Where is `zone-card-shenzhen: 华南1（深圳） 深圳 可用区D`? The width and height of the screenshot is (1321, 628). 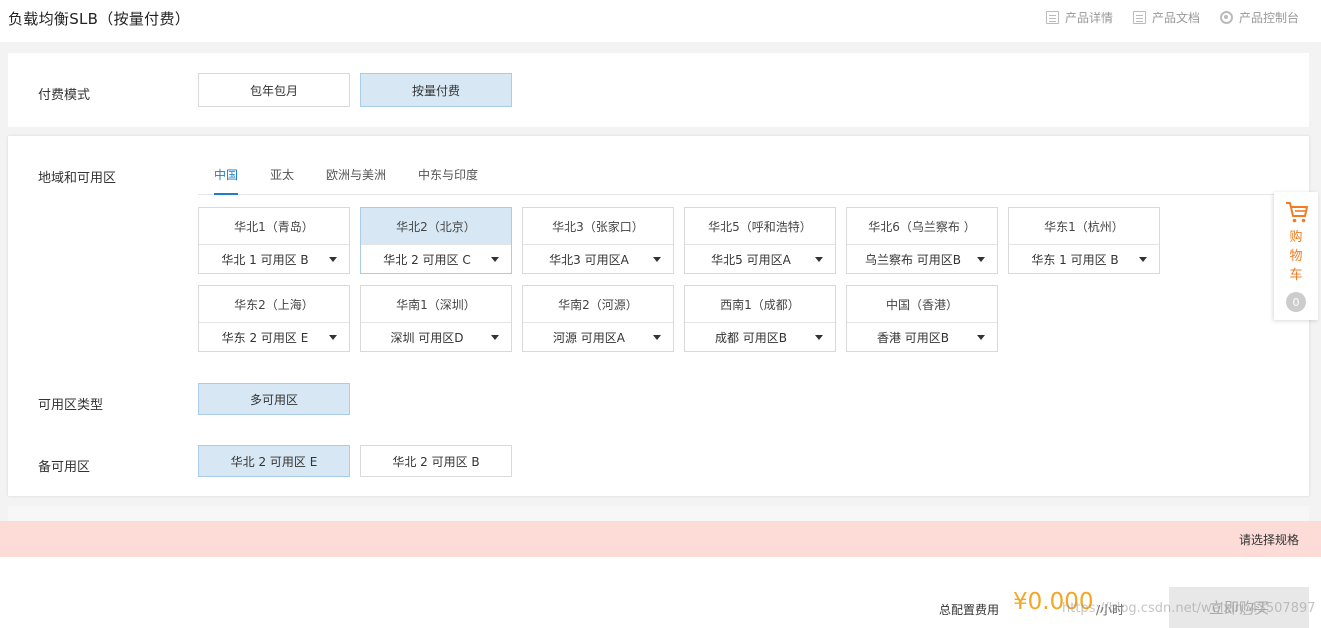
zone-card-shenzhen: 华南1（深圳） 深圳 可用区D is located at coordinates (436, 318).